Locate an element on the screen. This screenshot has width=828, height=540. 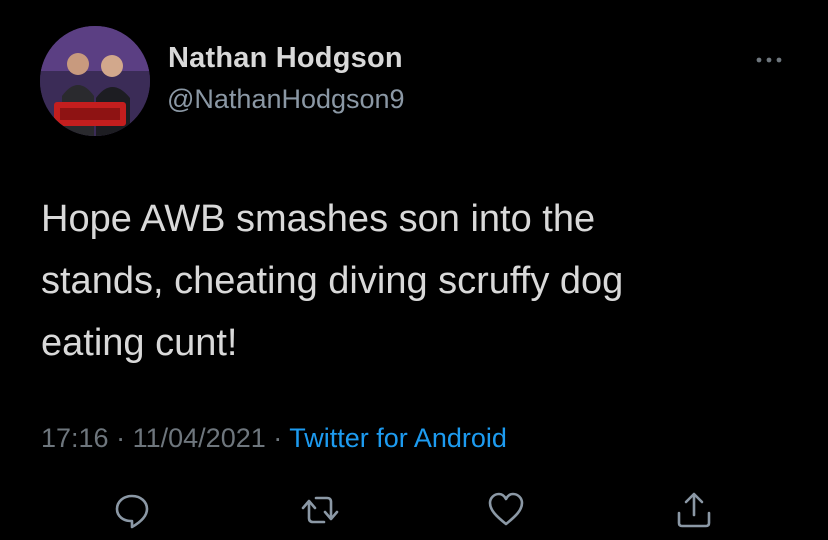
profile-photo-icon is located at coordinates (95, 81).